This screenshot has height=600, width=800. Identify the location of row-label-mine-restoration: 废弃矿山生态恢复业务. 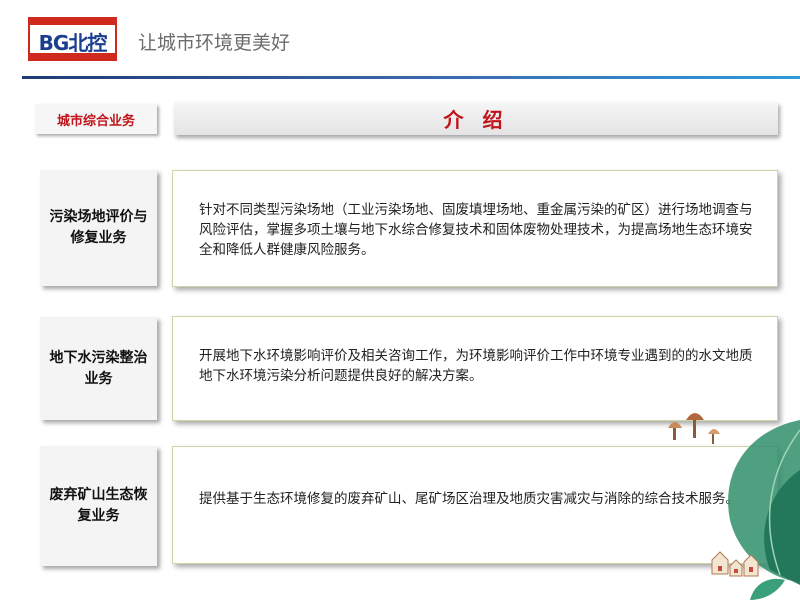
(98, 506).